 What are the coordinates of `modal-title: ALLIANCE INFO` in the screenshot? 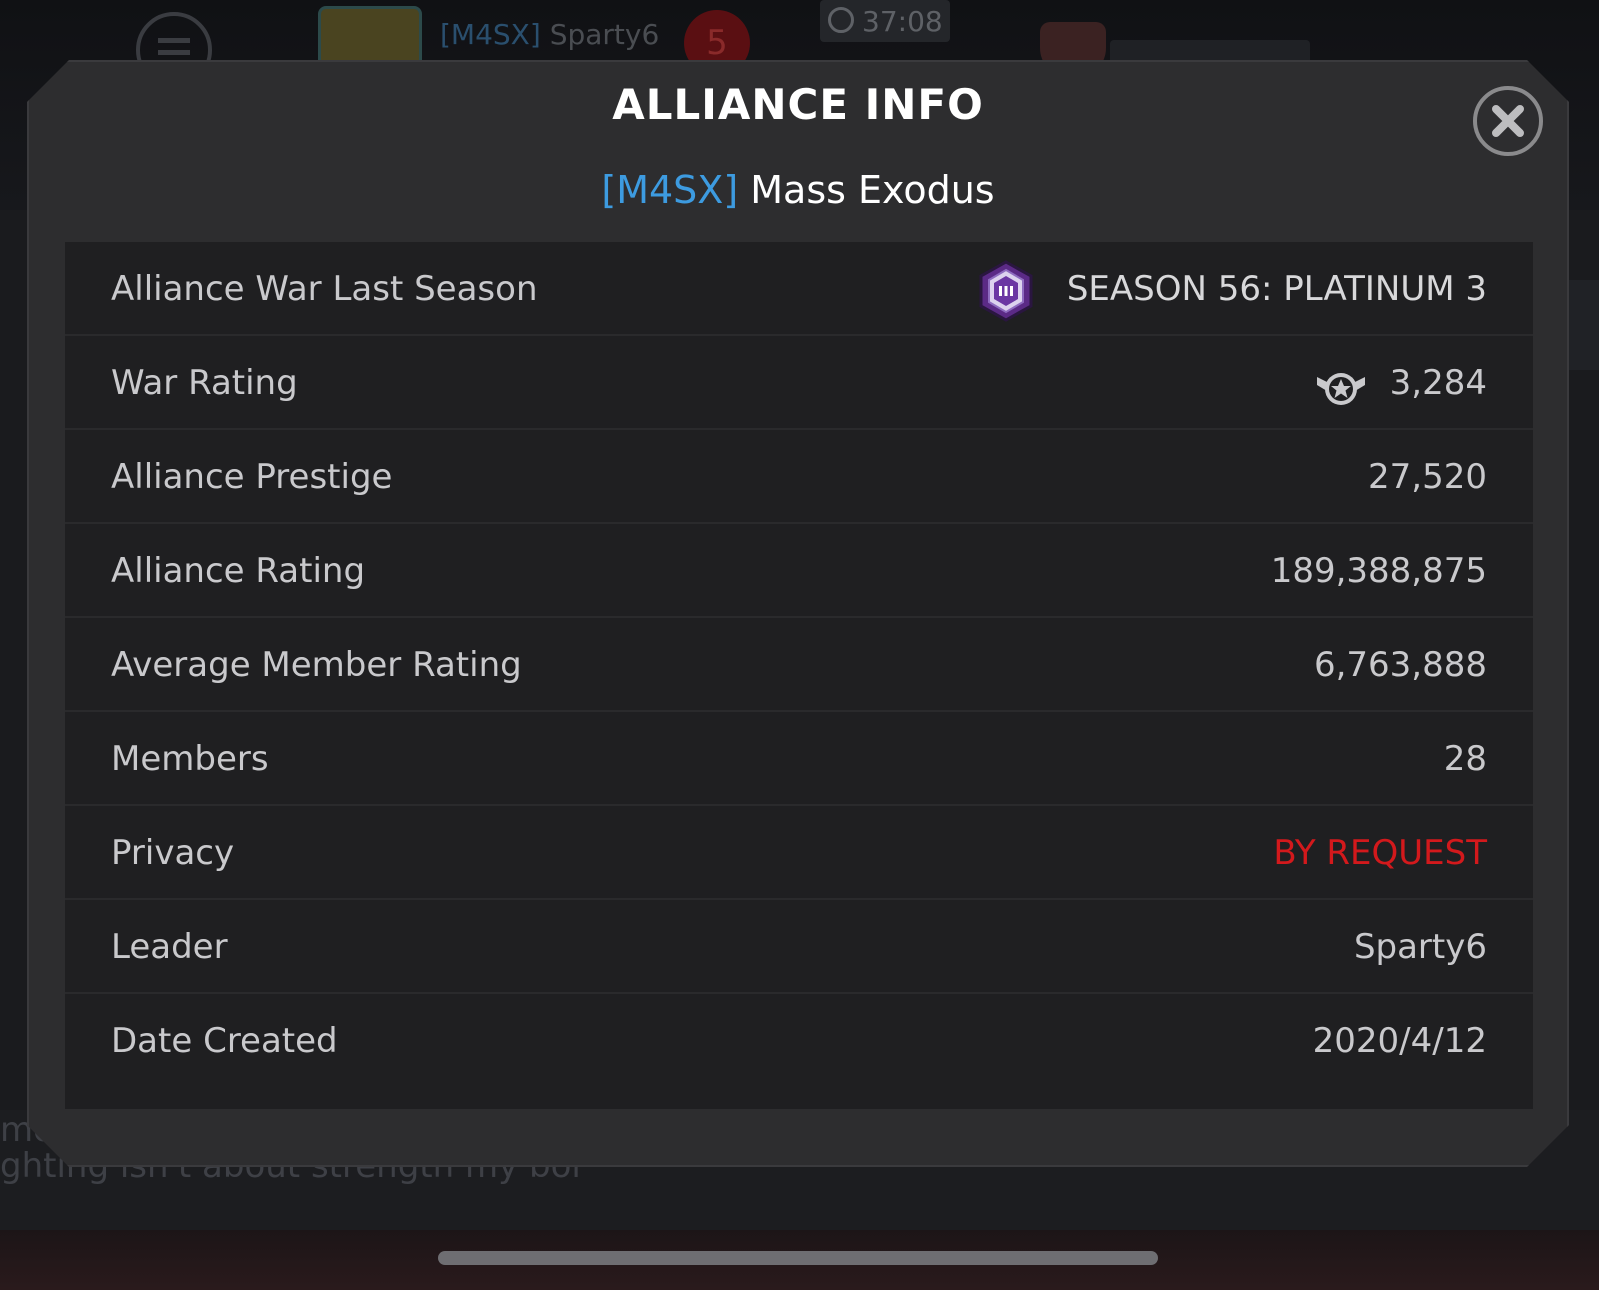 It's located at (798, 104).